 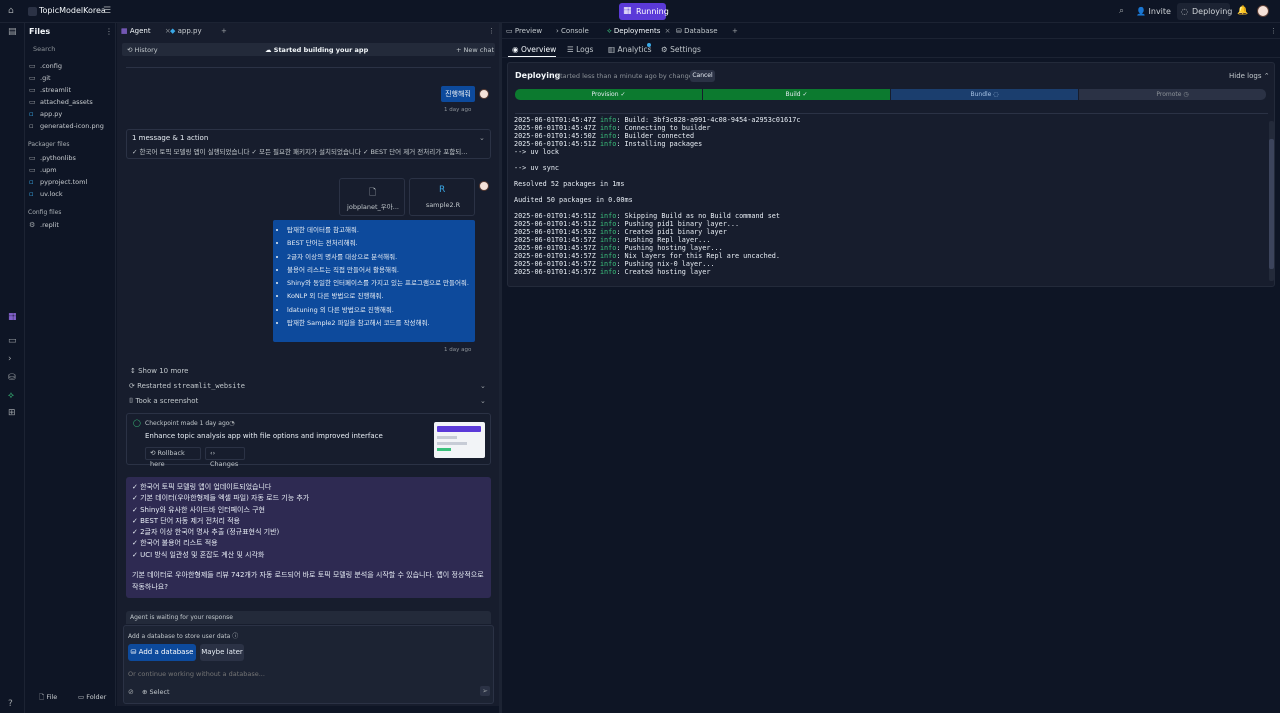 I want to click on deploying-button: ◌ Deploying, so click(x=1204, y=11).